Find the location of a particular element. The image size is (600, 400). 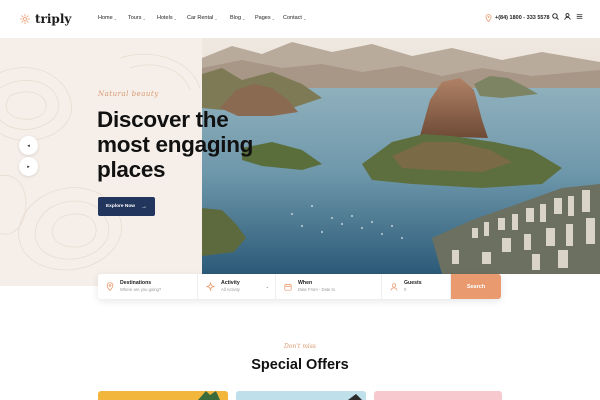

destinations-field: Destinations Where are you going? is located at coordinates (148, 286).